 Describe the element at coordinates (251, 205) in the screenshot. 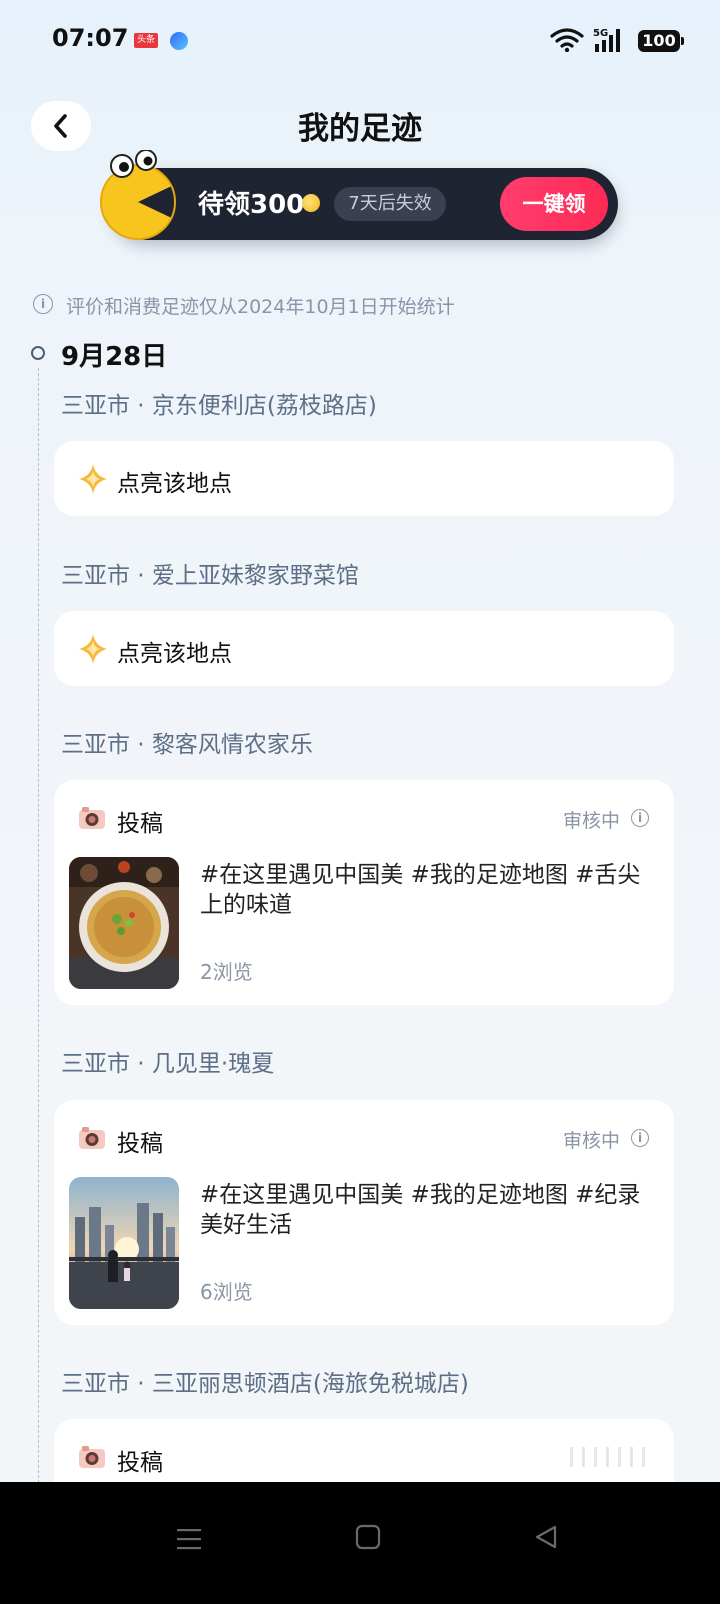

I see `pending-reward-text: 待领300` at that location.